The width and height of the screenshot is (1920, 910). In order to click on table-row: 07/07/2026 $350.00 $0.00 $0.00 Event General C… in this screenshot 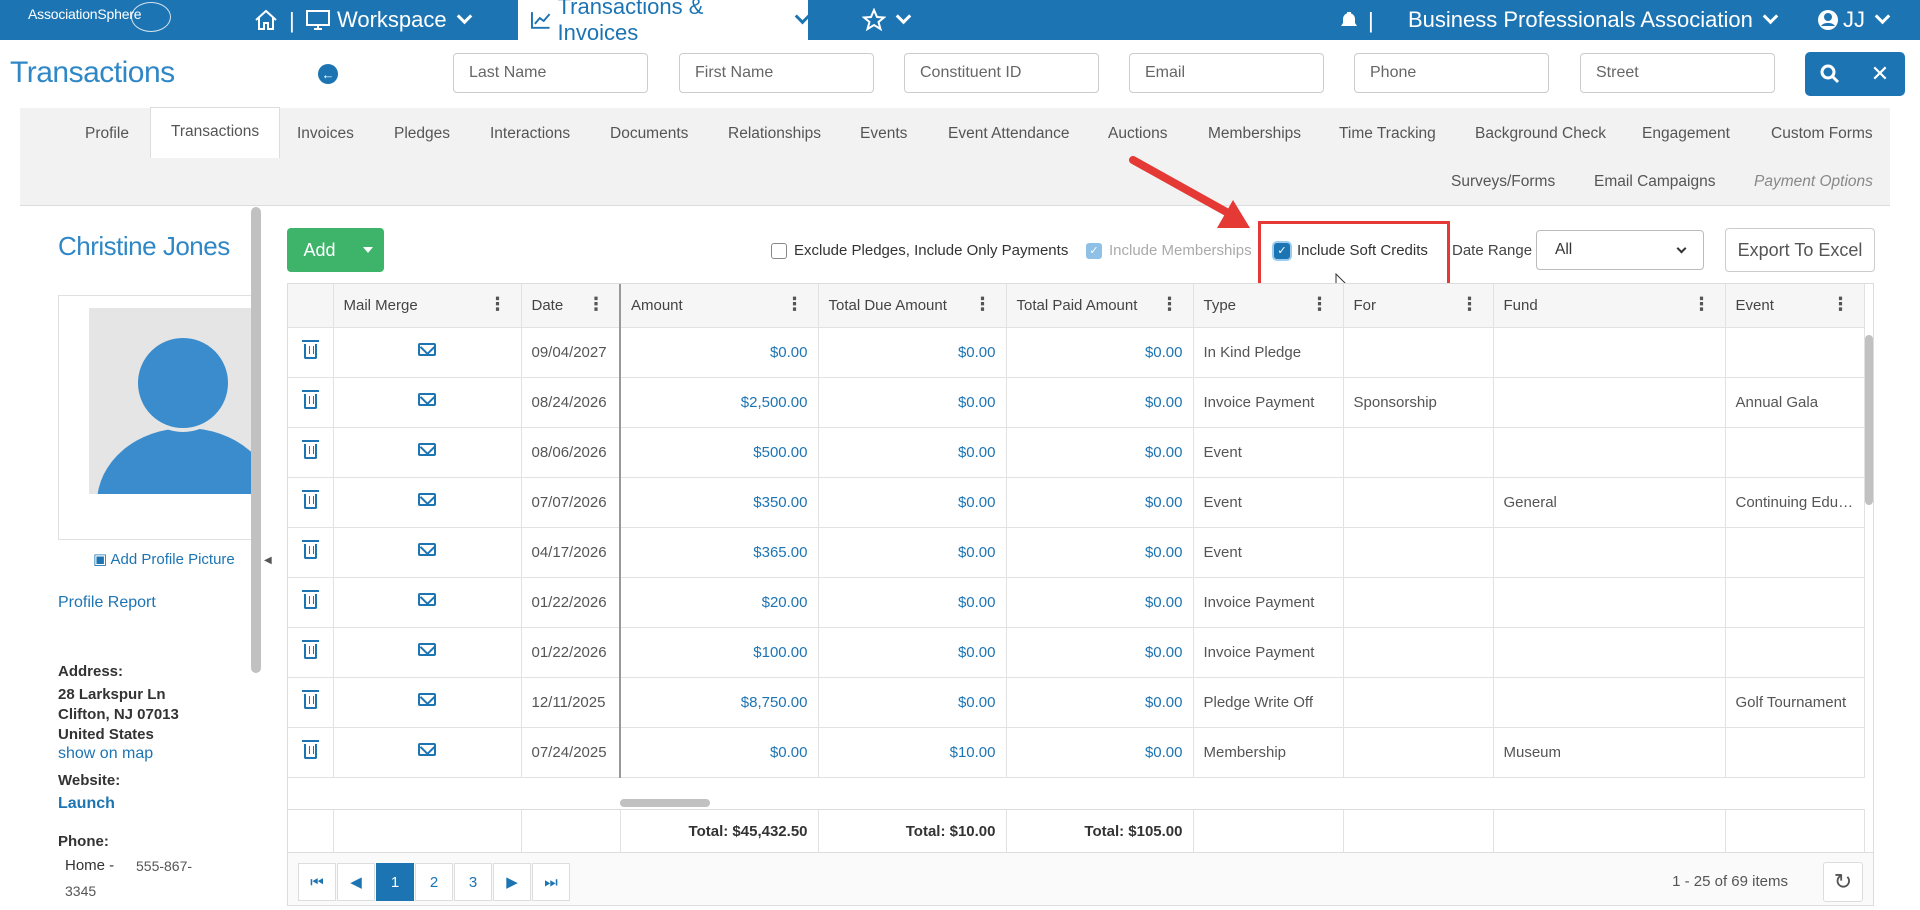, I will do `click(1076, 502)`.